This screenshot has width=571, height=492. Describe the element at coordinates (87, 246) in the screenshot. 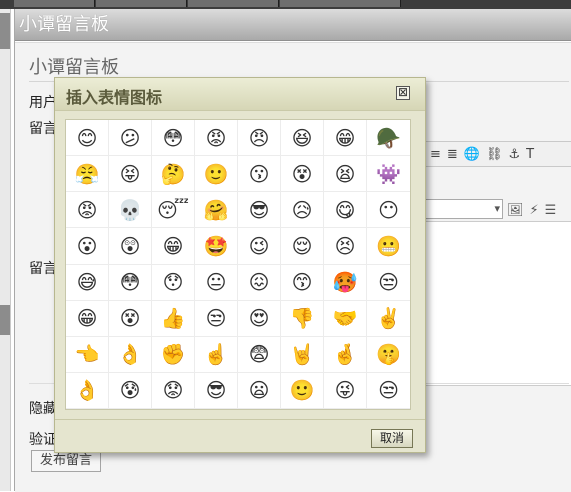

I see `emoticon-cell: 😮` at that location.